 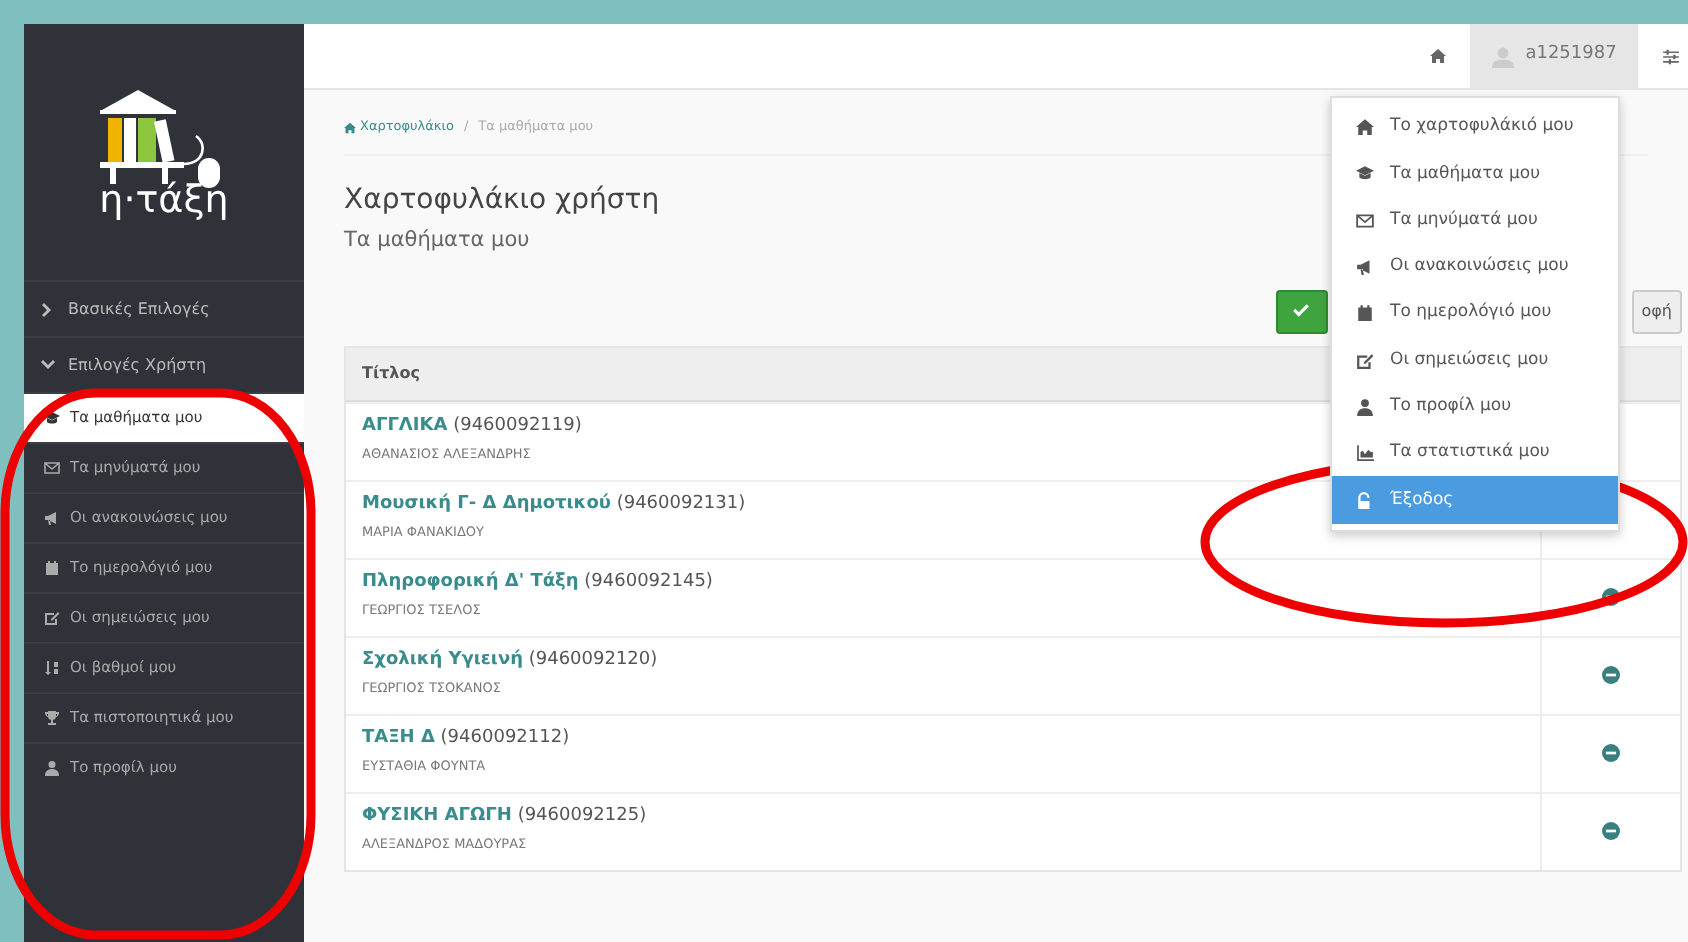 I want to click on sidebar-section-label: Επιλογές Χρήστη, so click(x=137, y=365).